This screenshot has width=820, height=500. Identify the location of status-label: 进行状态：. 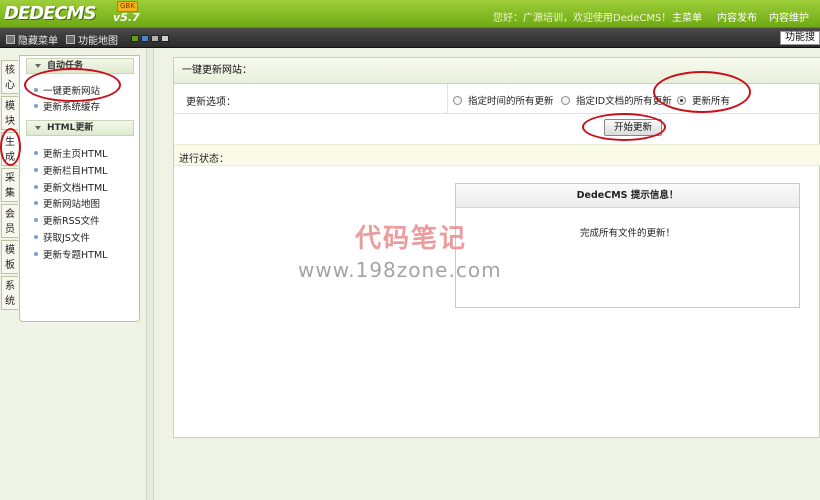
(204, 159).